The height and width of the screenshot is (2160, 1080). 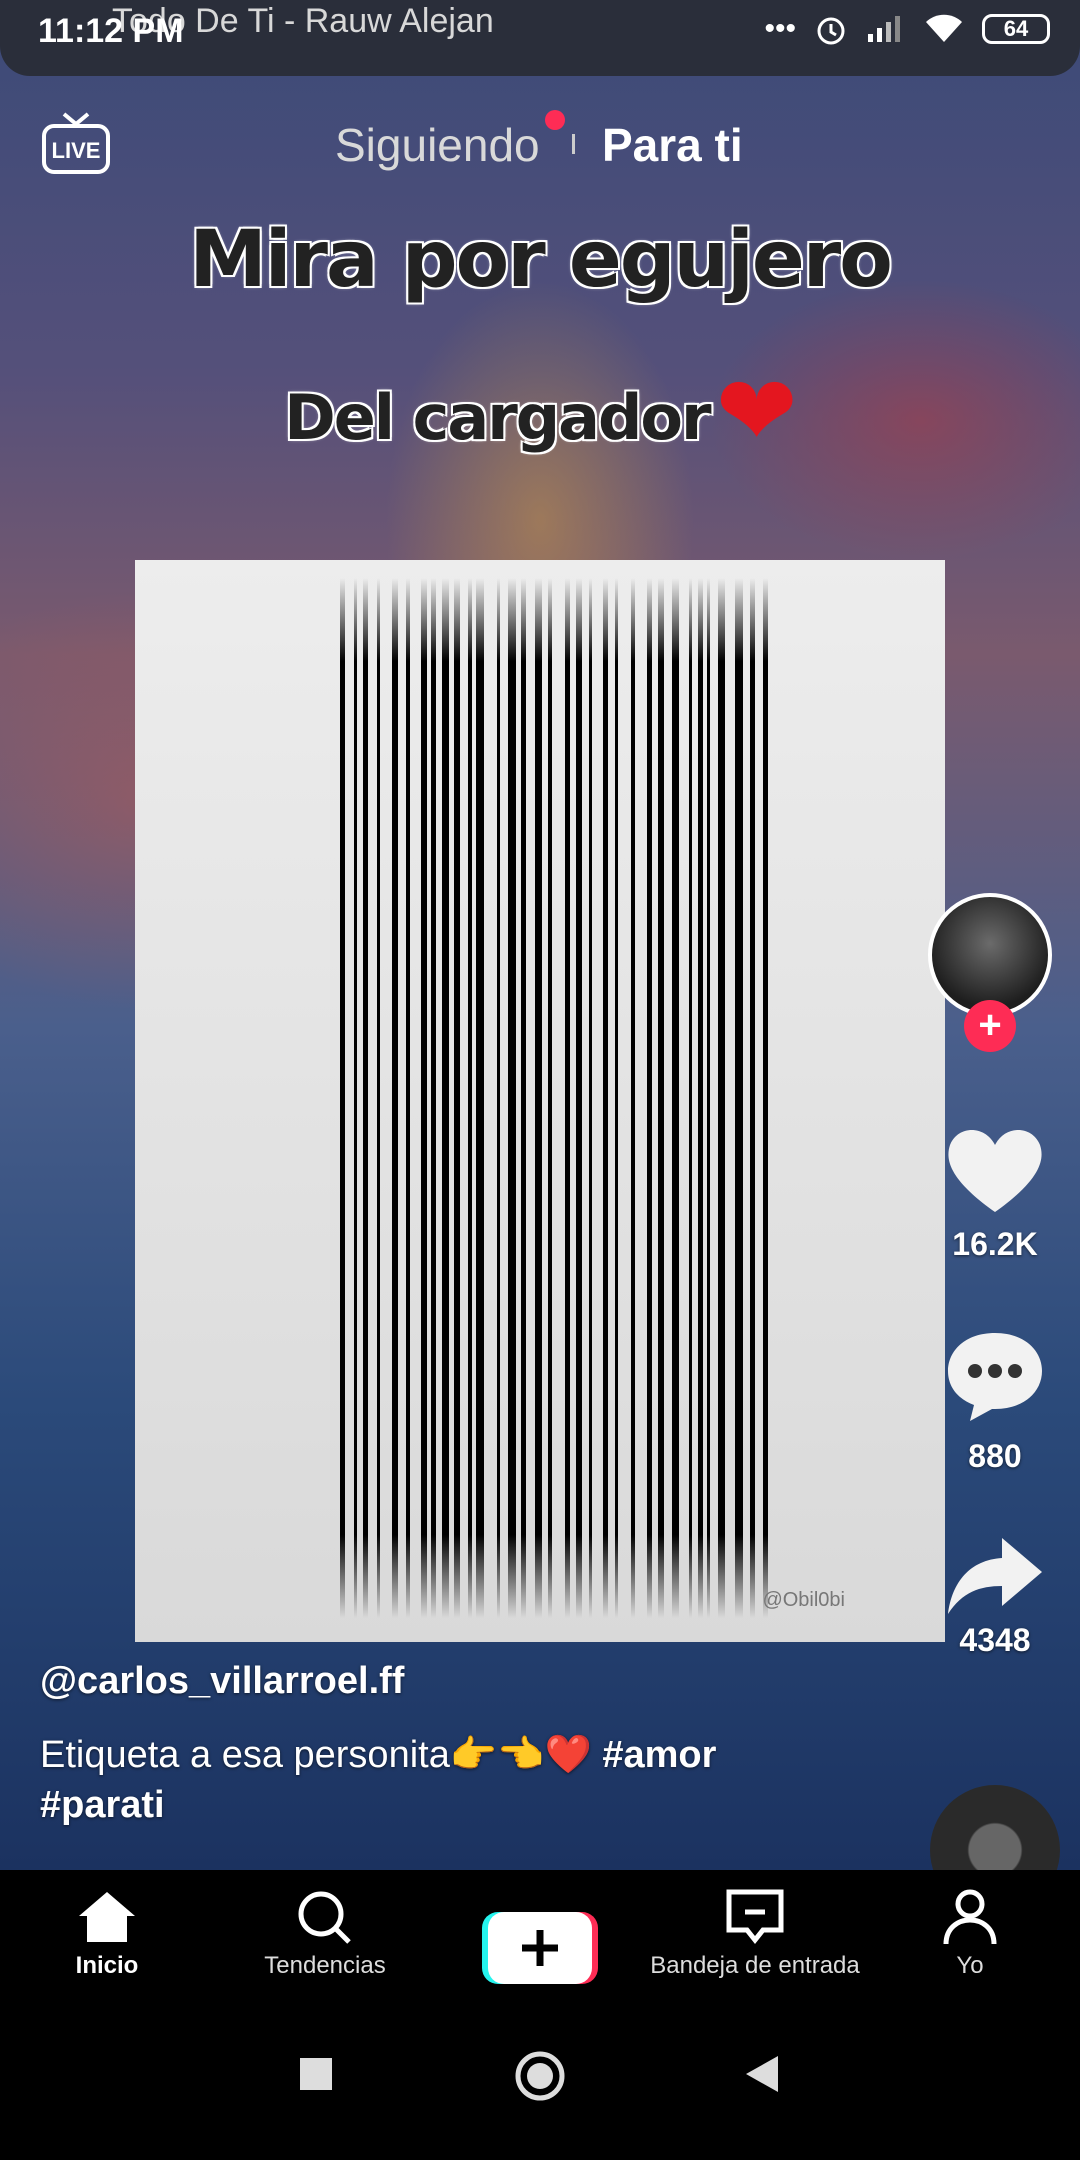 I want to click on live-label: LIVE, so click(x=76, y=150).